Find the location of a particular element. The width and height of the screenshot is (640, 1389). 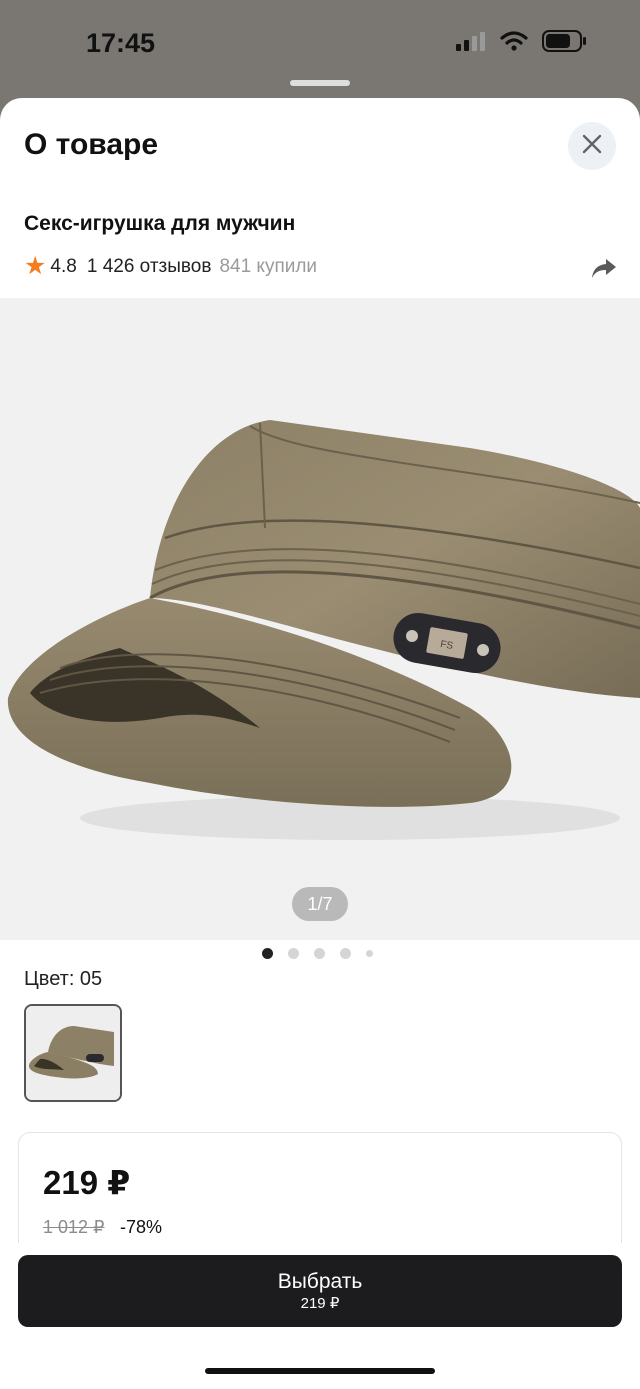

choose-button: Выбрать 219 ₽ is located at coordinates (320, 1291).